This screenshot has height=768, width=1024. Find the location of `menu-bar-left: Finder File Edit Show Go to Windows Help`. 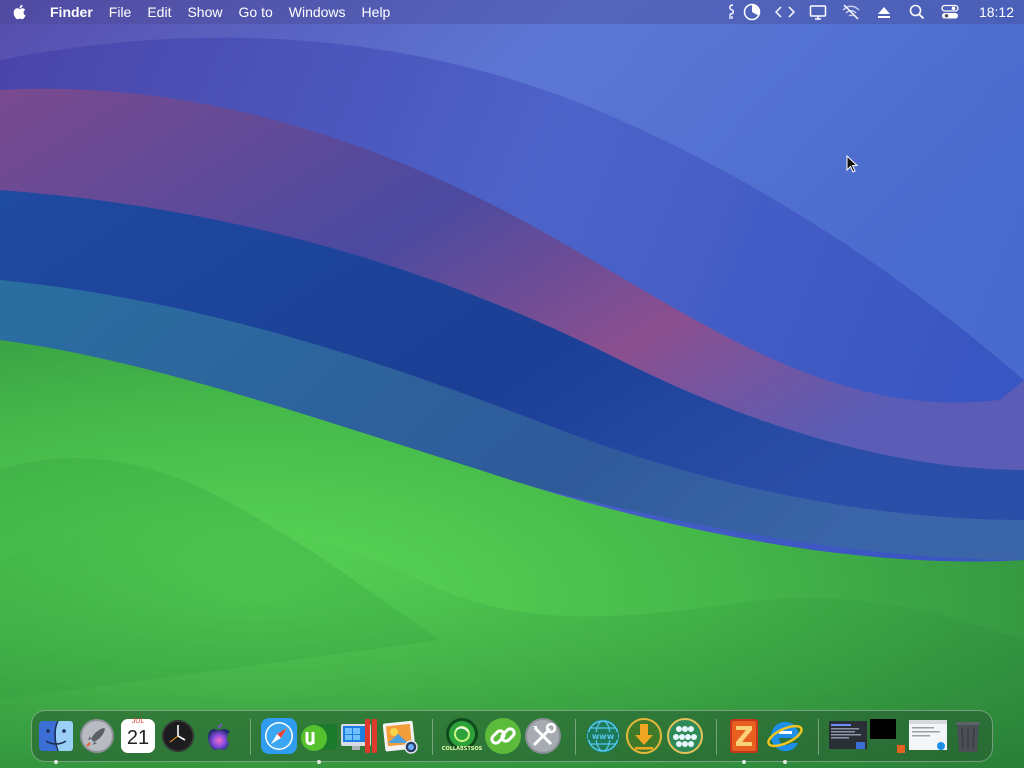

menu-bar-left: Finder File Edit Show Go to Windows Help is located at coordinates (199, 12).